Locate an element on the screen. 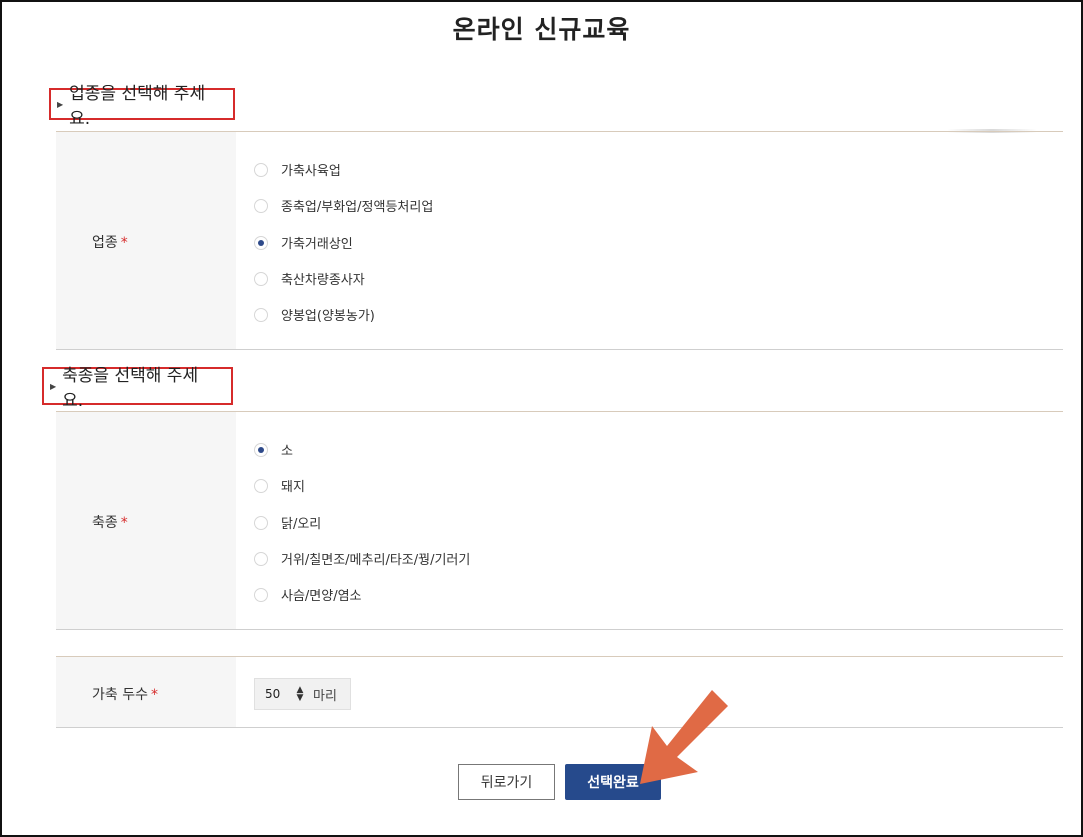 The image size is (1083, 837). species-heading-text: 축종을 선택해 주세요. is located at coordinates (130, 388).